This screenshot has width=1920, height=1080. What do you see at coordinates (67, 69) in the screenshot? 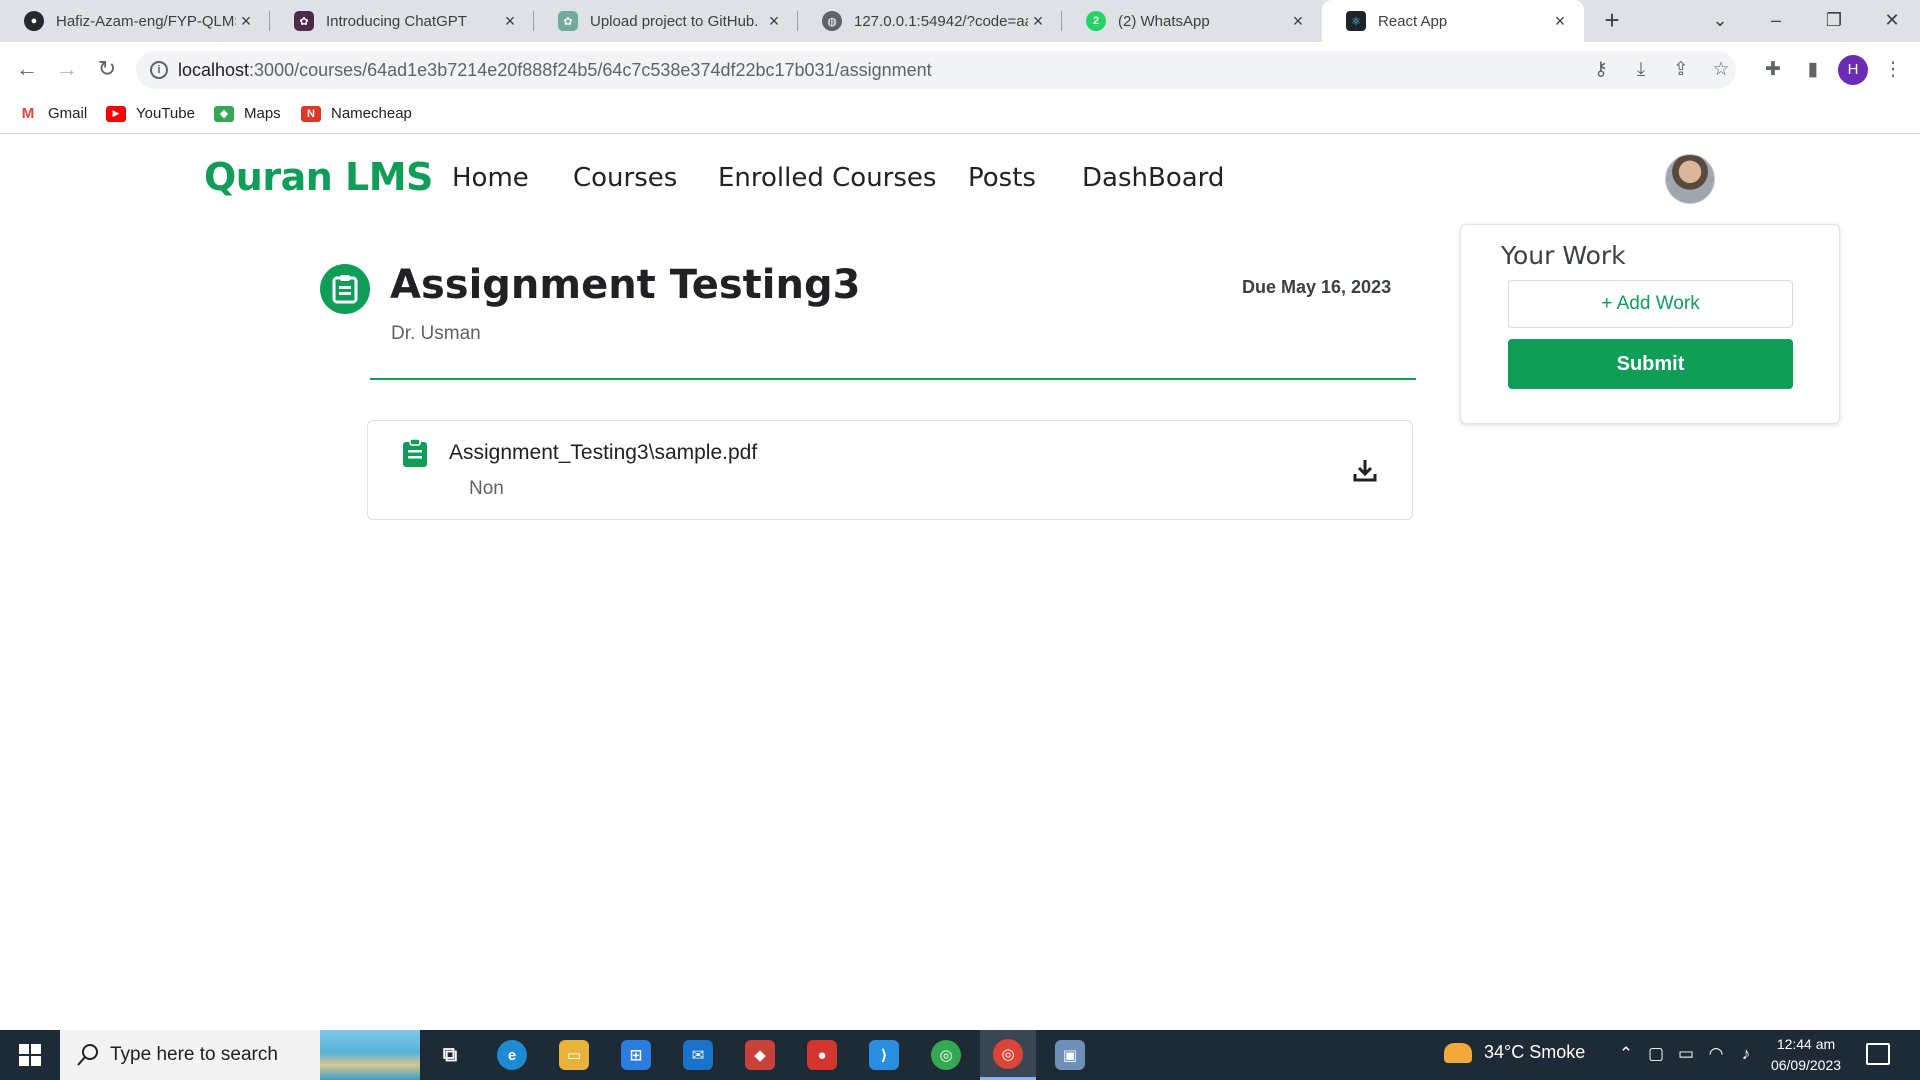
I see `forward-button: →` at bounding box center [67, 69].